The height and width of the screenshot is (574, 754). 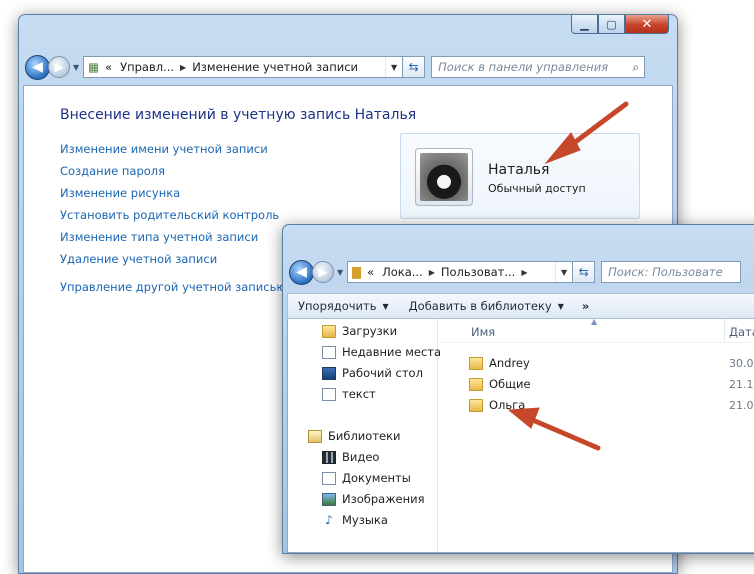 I want to click on arrow-to-account-name, so click(x=586, y=133).